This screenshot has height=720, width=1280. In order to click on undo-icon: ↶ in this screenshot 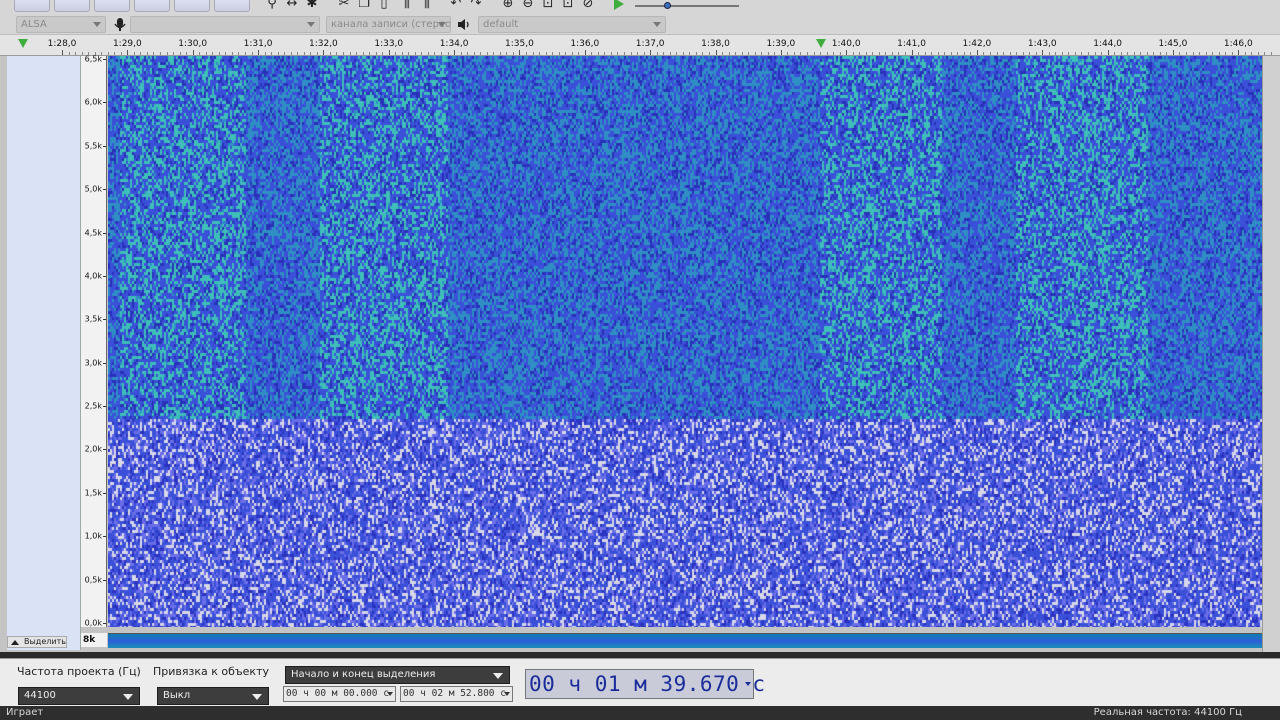, I will do `click(456, 5)`.